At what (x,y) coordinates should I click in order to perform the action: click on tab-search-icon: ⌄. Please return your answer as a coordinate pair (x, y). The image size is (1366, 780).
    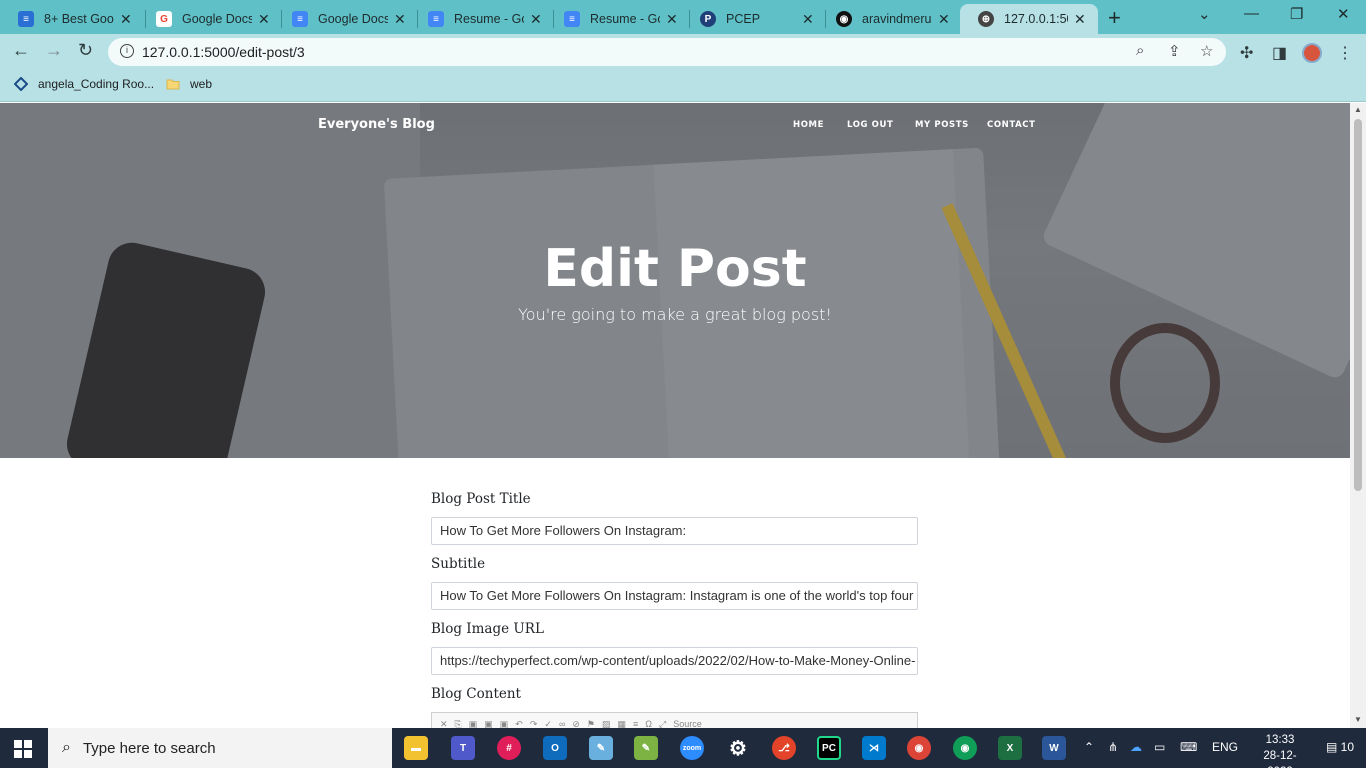
    Looking at the image, I should click on (1204, 14).